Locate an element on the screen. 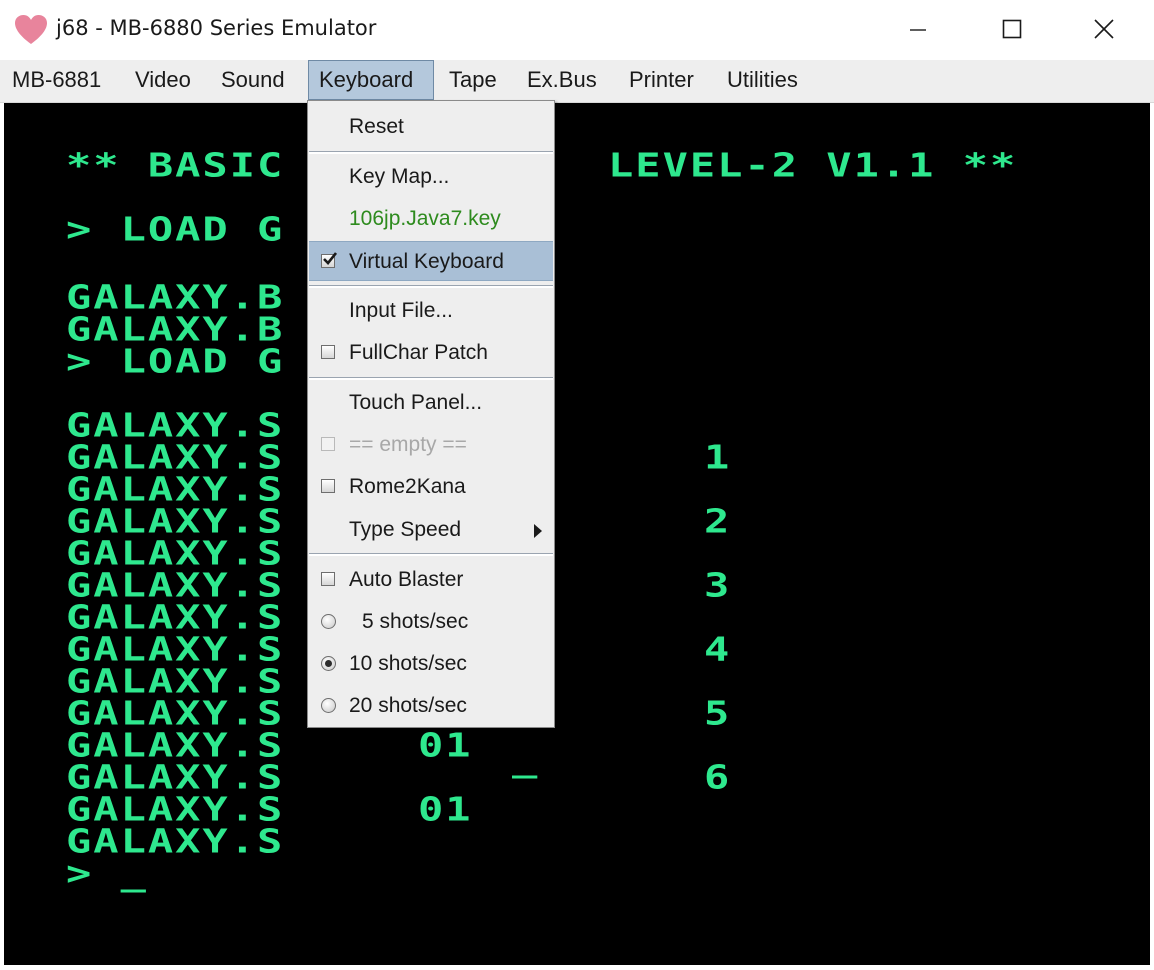 The width and height of the screenshot is (1154, 970). menu-printer: Printer is located at coordinates (661, 80).